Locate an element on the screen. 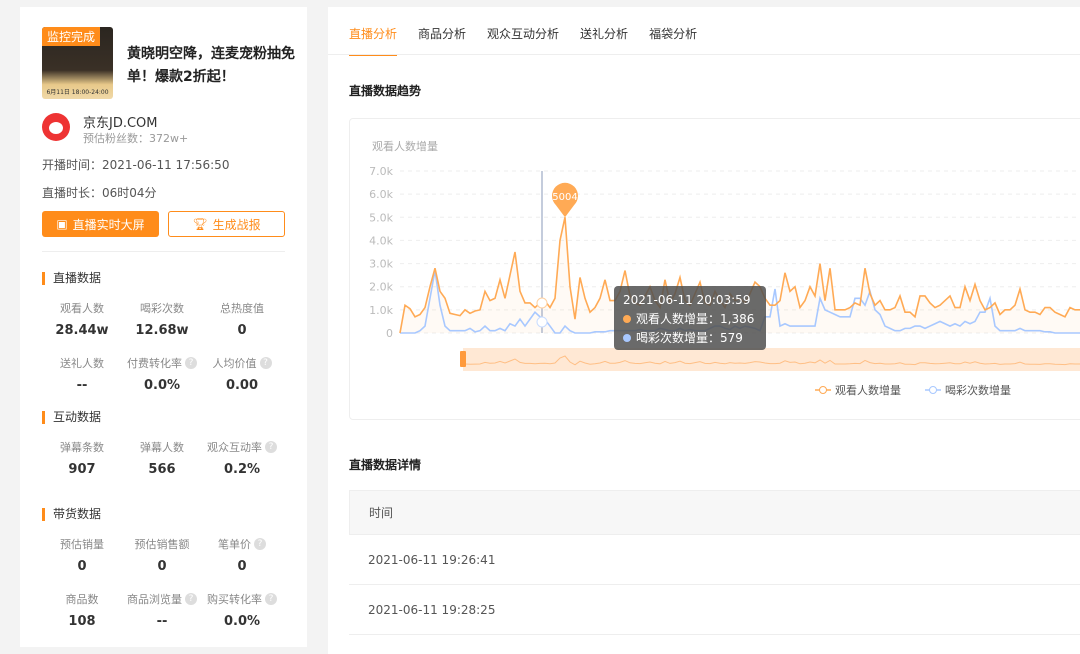 This screenshot has width=1080, height=654. y-tick-label: 0 is located at coordinates (389, 333).